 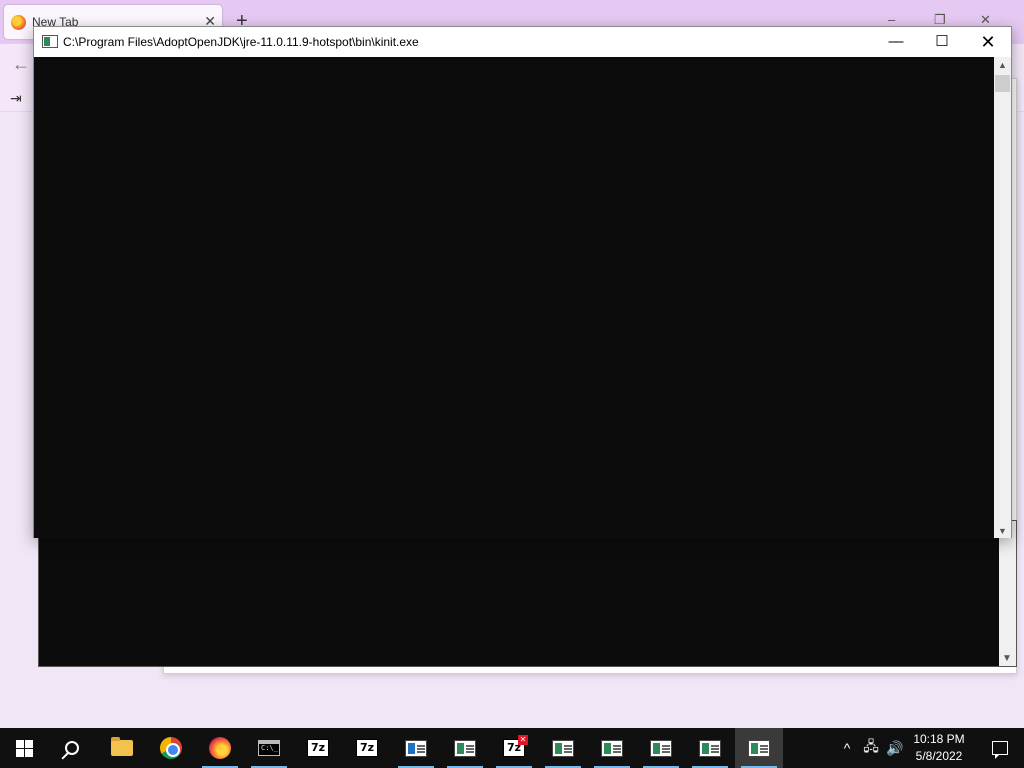 What do you see at coordinates (1007, 593) in the screenshot?
I see `background-console-scrollbar: ▼` at bounding box center [1007, 593].